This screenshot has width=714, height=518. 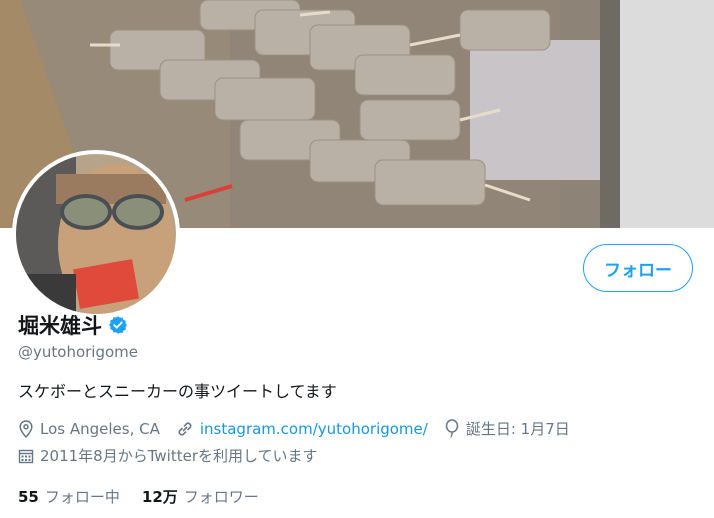 I want to click on profile-birthday-text: 誕生日: 1月7日, so click(x=517, y=429).